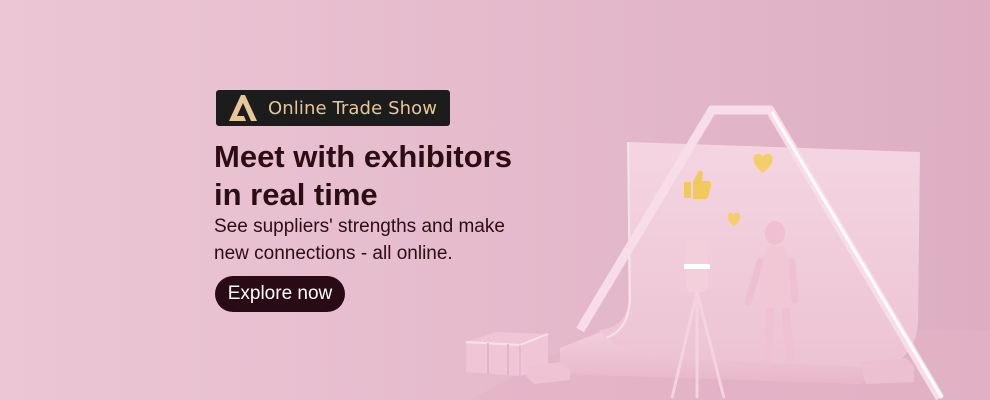 The width and height of the screenshot is (990, 400). Describe the element at coordinates (243, 108) in the screenshot. I see `alibaba-a-logo-icon` at that location.